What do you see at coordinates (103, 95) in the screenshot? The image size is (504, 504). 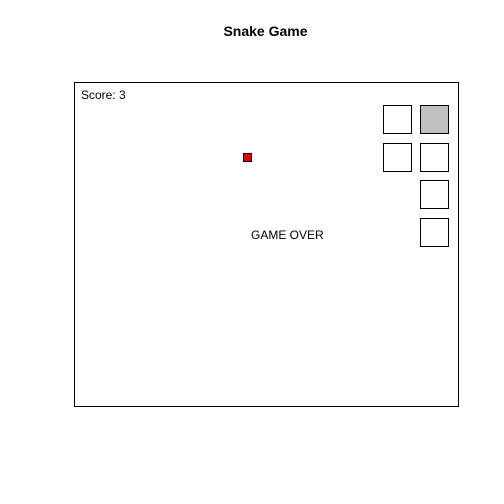 I see `score-label: Score: 3` at bounding box center [103, 95].